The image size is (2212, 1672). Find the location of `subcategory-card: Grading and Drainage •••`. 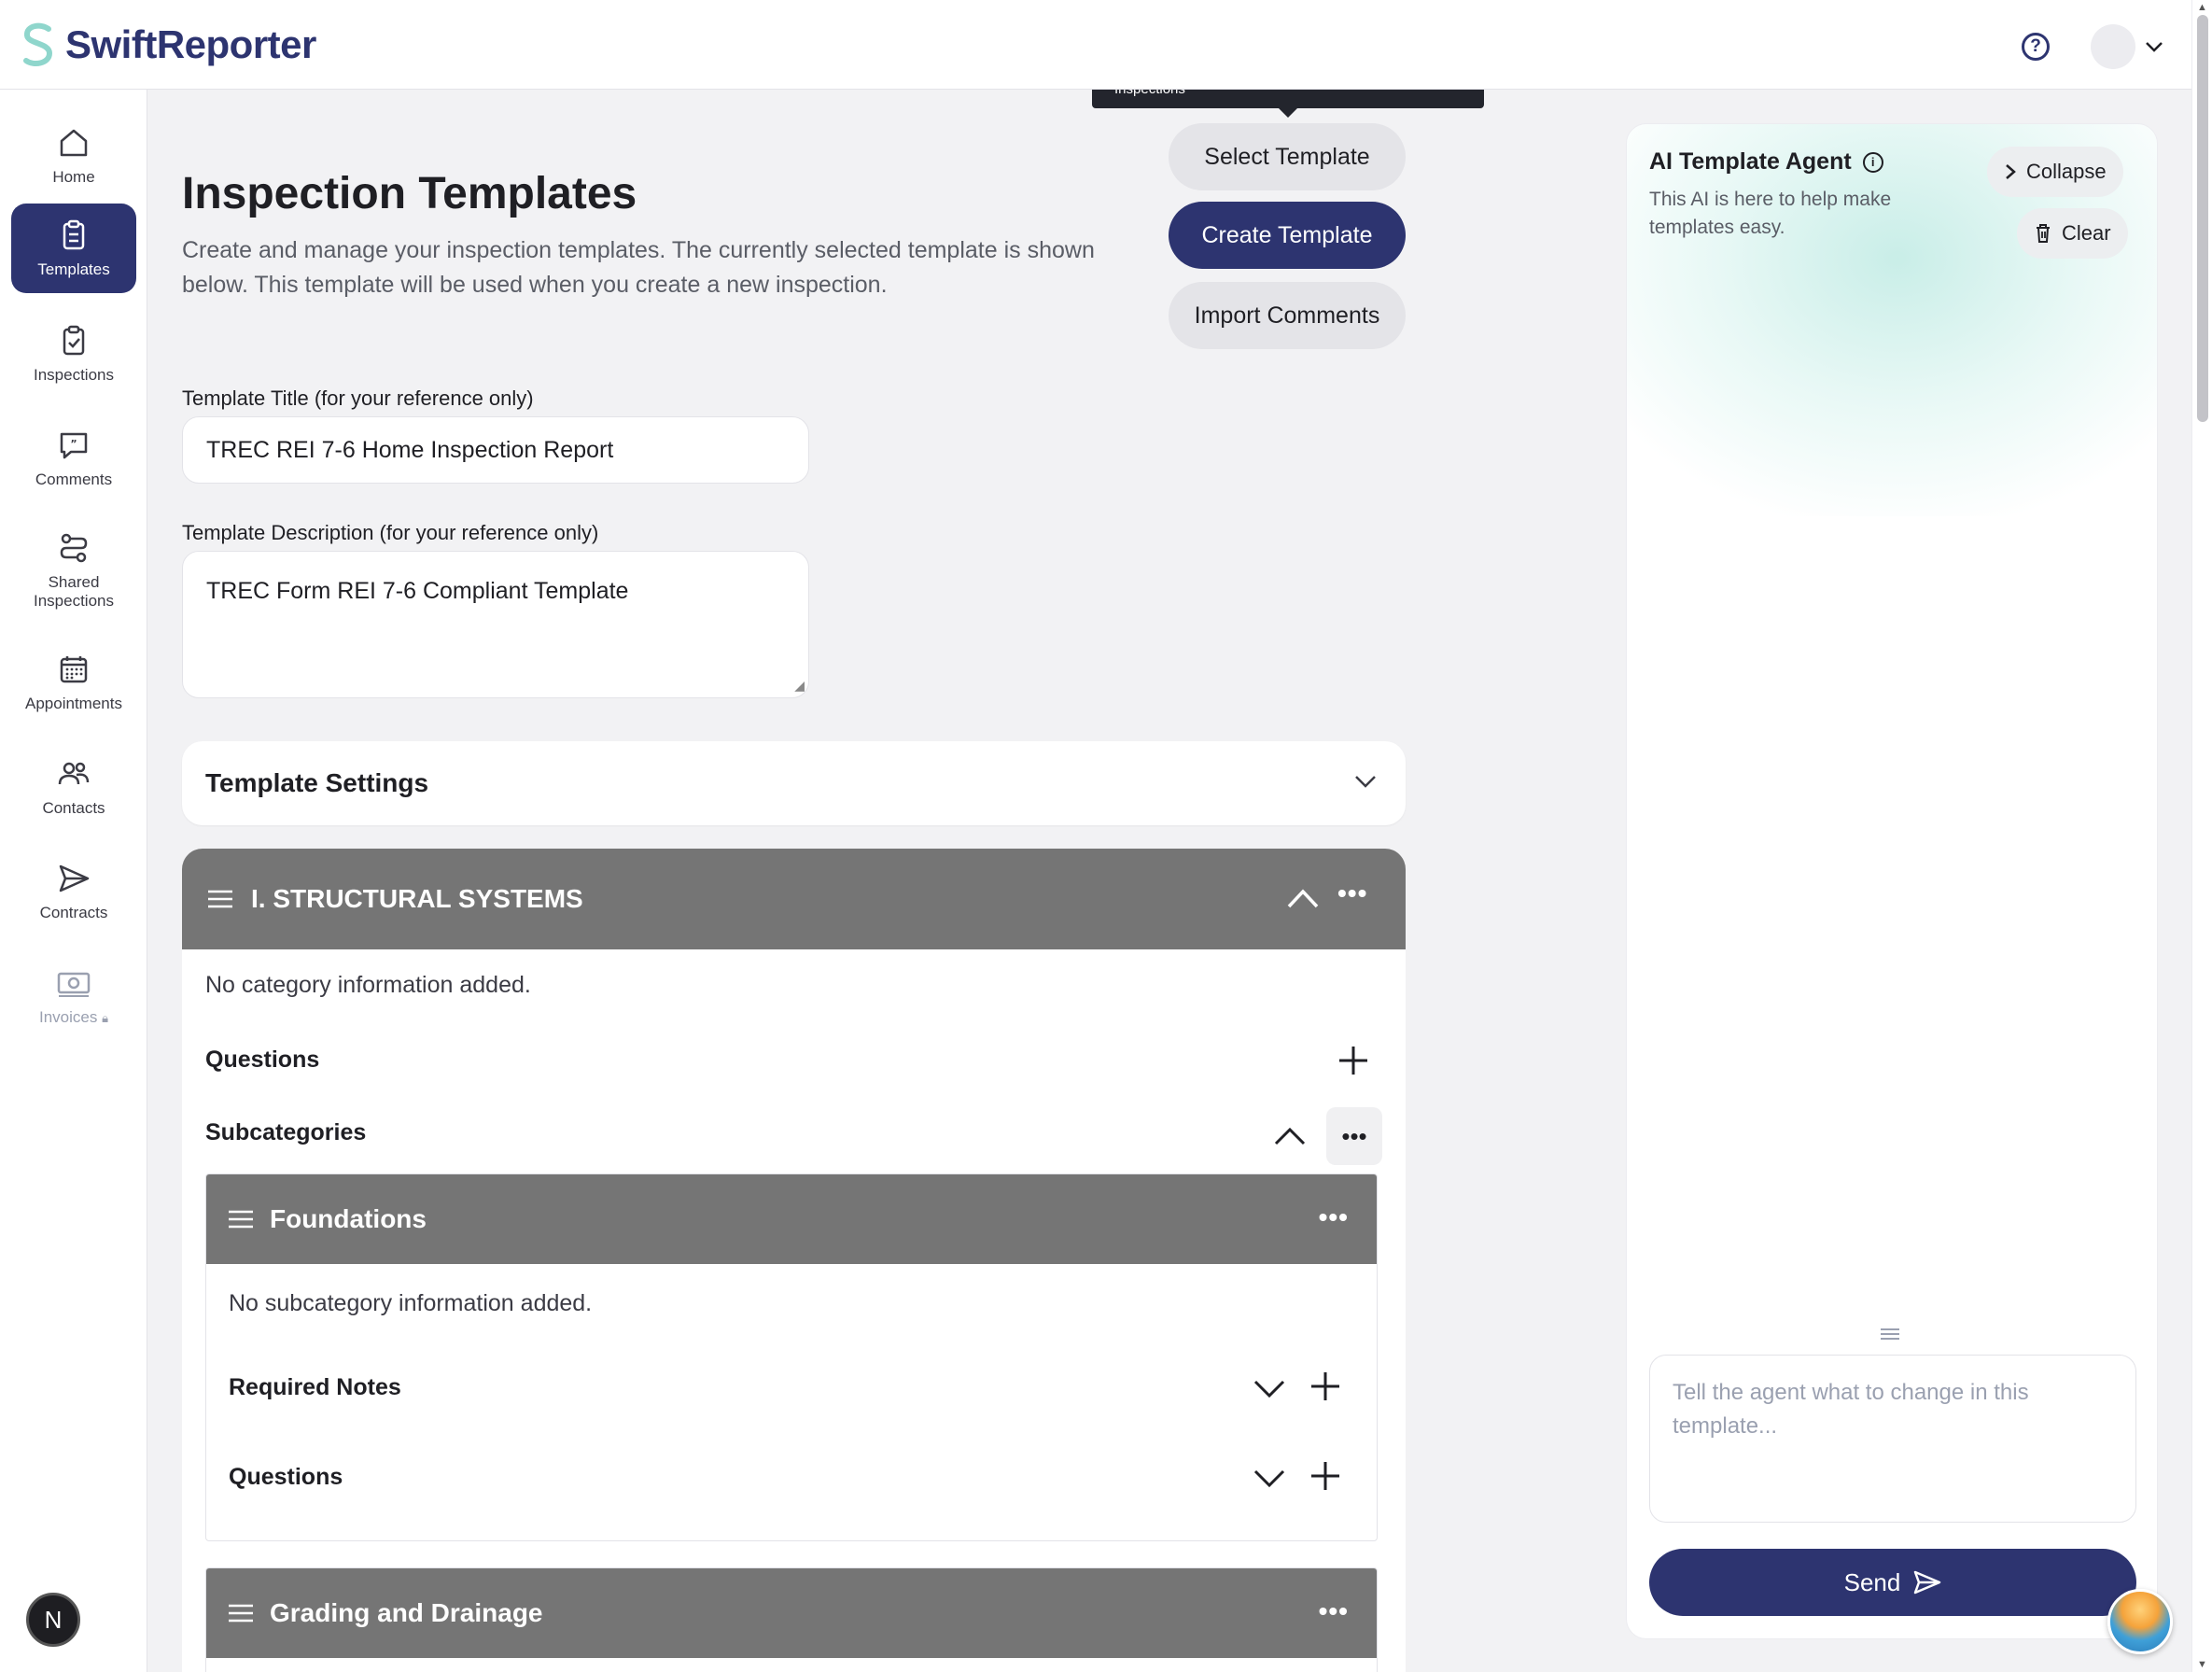

subcategory-card: Grading and Drainage ••• is located at coordinates (791, 1619).